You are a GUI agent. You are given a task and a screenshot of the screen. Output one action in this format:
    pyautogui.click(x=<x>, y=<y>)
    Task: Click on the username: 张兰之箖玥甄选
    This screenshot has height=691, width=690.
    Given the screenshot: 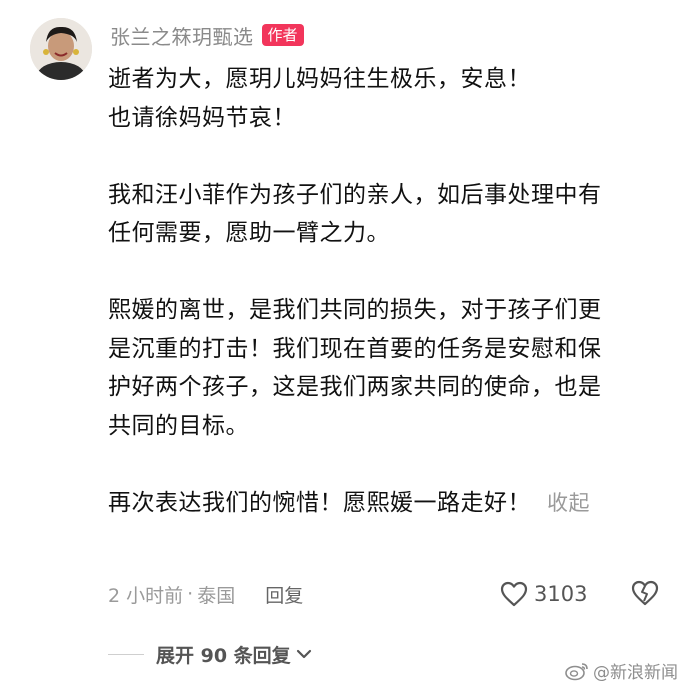 What is the action you would take?
    pyautogui.click(x=182, y=35)
    